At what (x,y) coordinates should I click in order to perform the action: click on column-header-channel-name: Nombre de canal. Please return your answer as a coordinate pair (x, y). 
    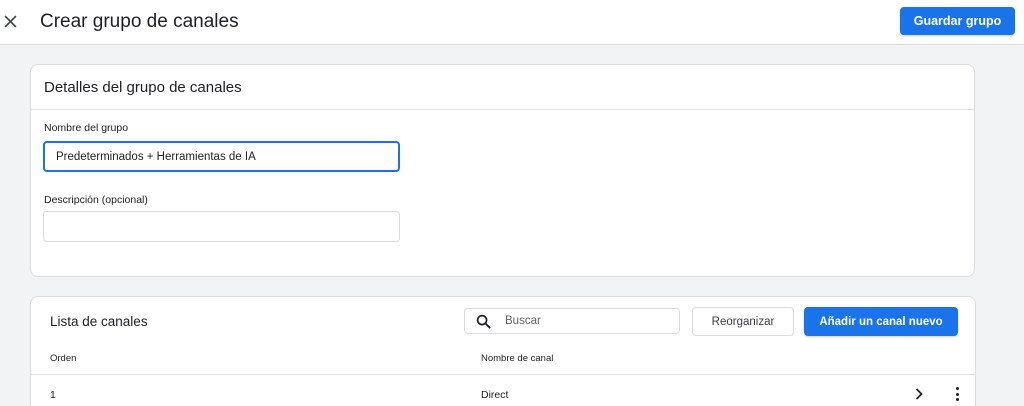
    Looking at the image, I should click on (517, 358).